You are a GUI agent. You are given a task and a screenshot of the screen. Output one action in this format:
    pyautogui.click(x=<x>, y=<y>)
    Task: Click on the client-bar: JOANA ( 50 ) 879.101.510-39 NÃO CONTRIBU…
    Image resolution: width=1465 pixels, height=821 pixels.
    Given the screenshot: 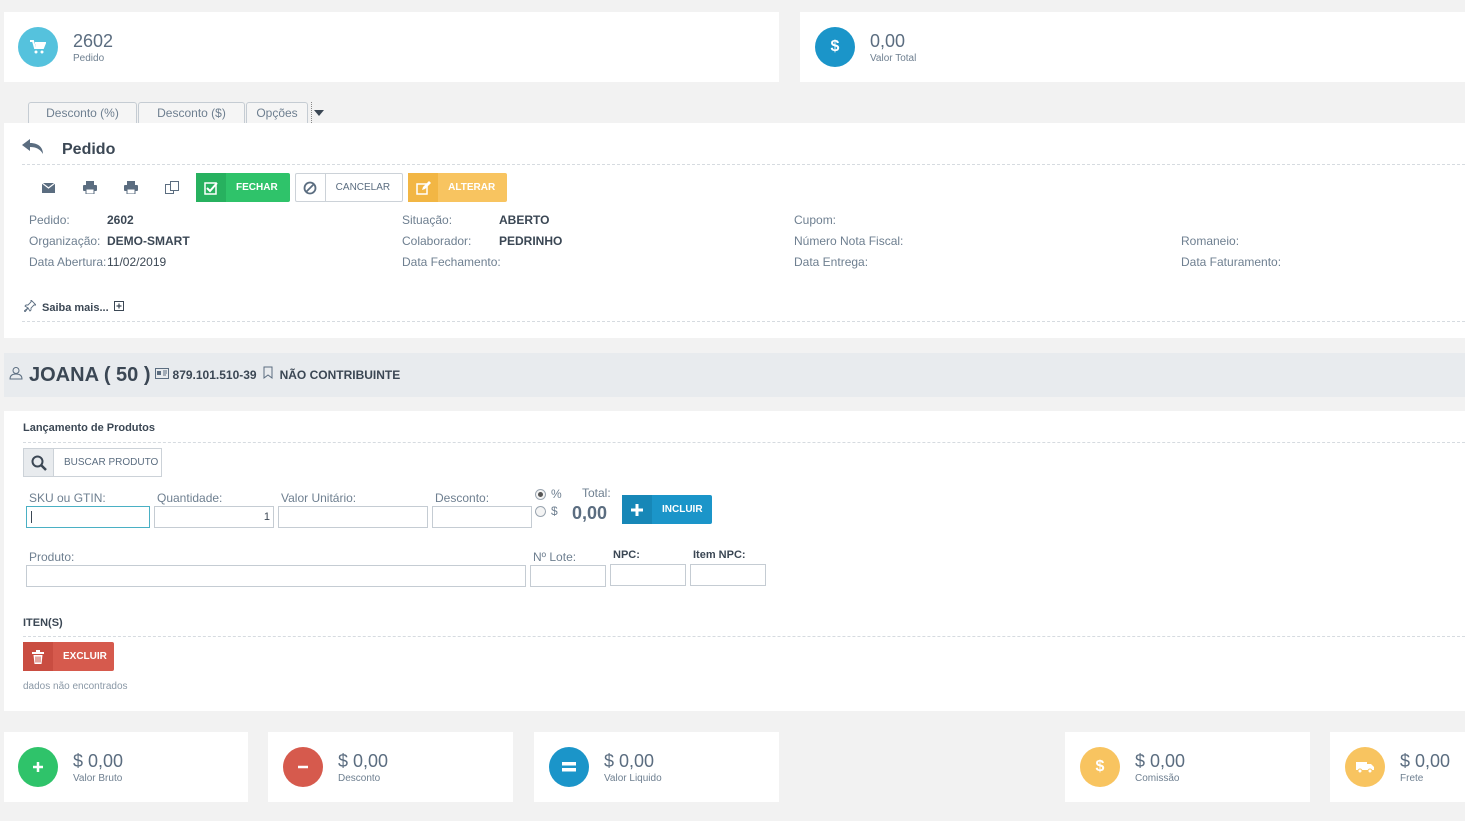 What is the action you would take?
    pyautogui.click(x=734, y=375)
    